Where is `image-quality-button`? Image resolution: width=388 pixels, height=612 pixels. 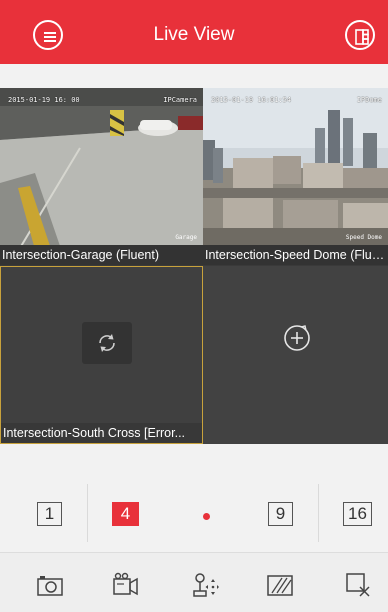
image-quality-button is located at coordinates (280, 585).